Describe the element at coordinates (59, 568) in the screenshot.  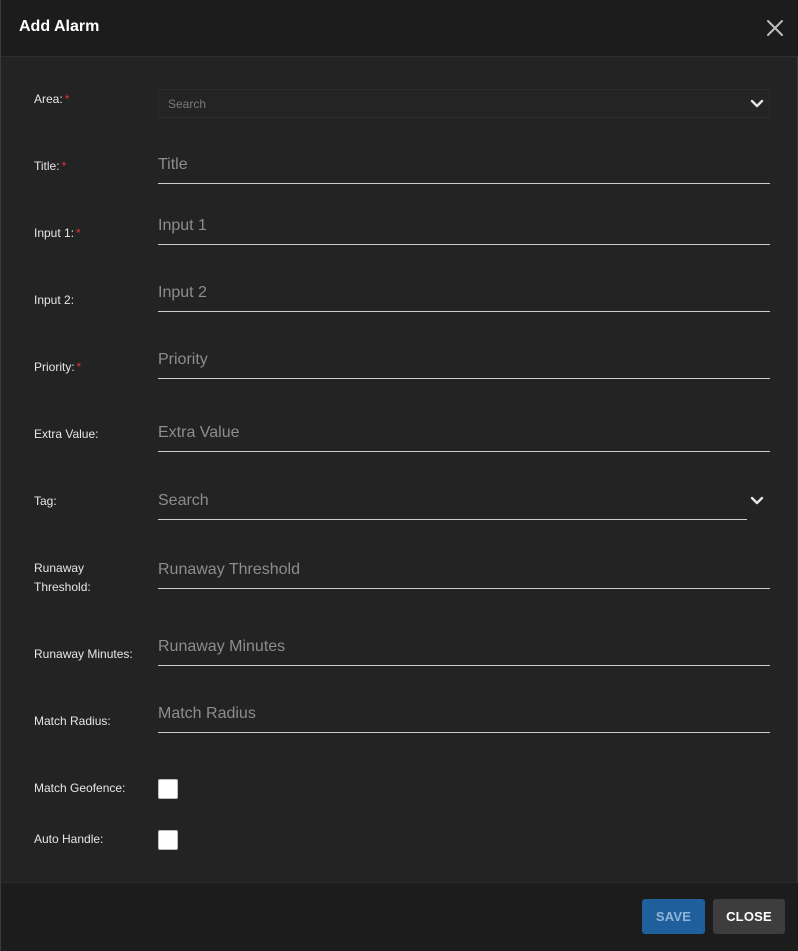
I see `runaway-threshold-label-line1: Runaway` at that location.